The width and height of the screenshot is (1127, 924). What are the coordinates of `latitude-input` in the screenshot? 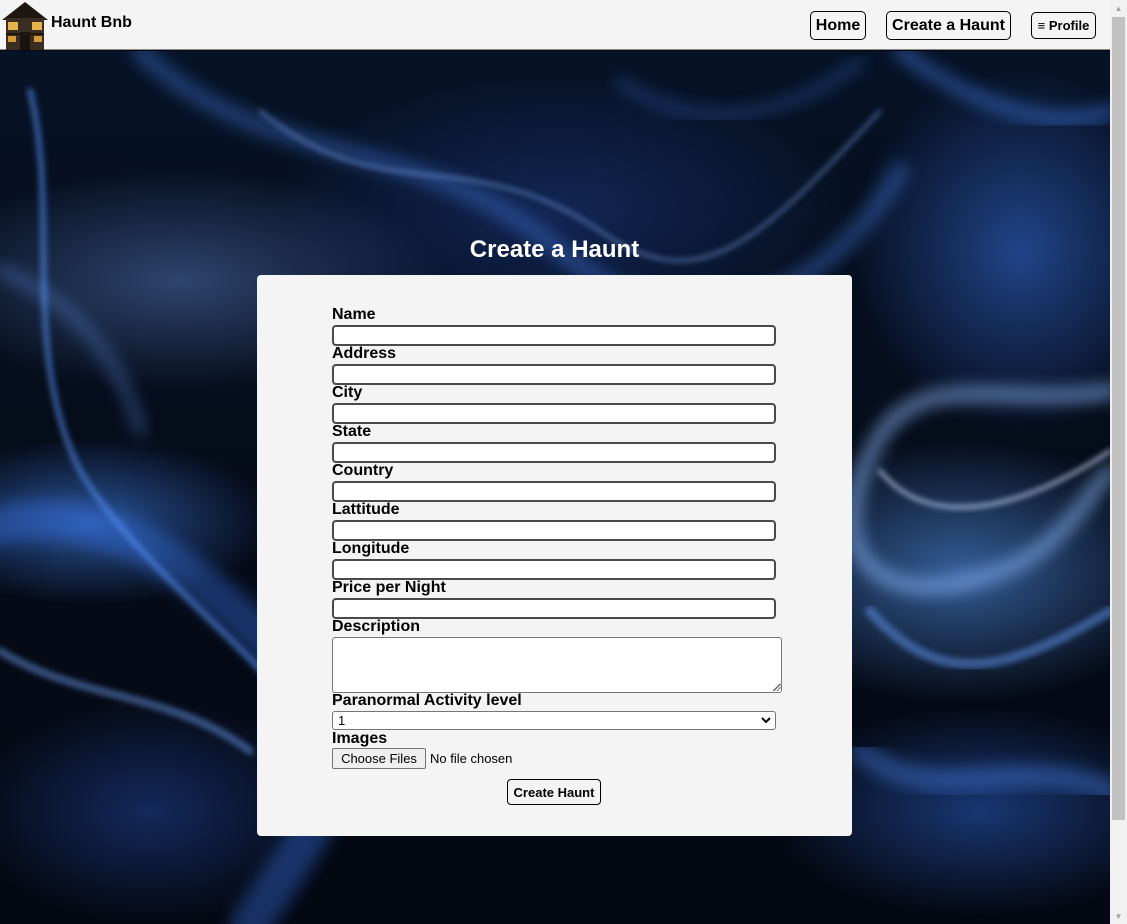 It's located at (554, 530).